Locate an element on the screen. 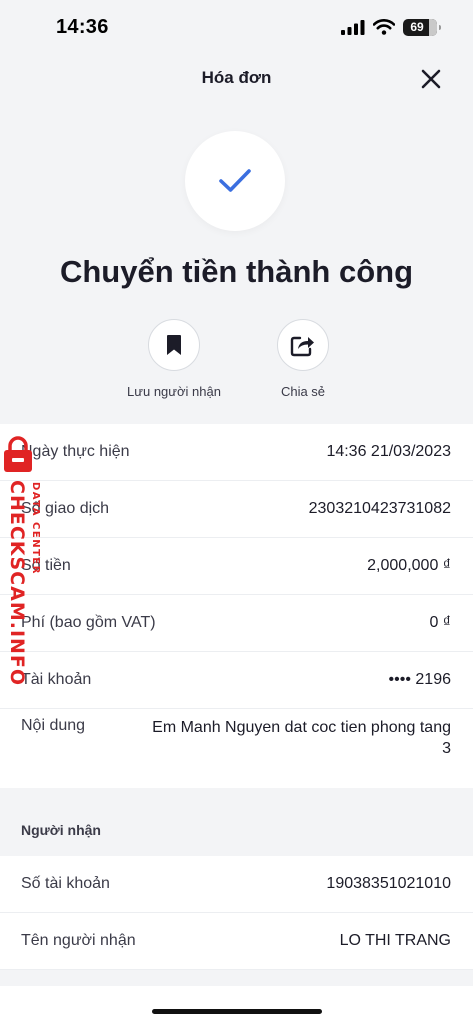 The width and height of the screenshot is (473, 1024). detail-row-transaction-id: Số giao dịch 2303210423731082 is located at coordinates (236, 509).